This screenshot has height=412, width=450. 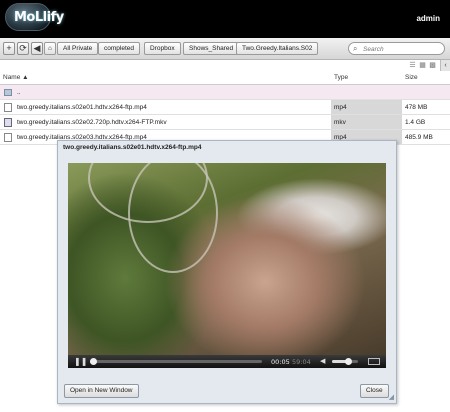 I want to click on player-controls: ❚❚ 00:05 59:04 ◀, so click(x=227, y=361).